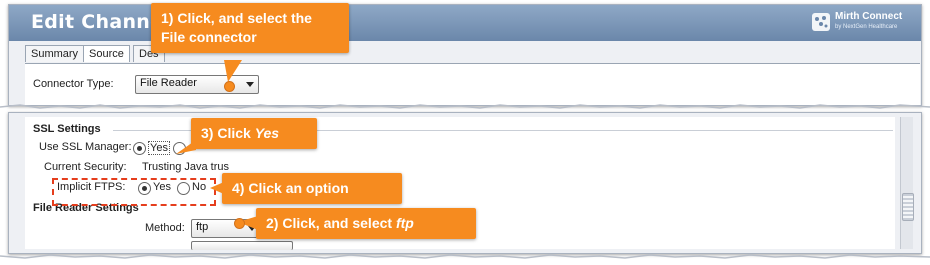  Describe the element at coordinates (239, 223) in the screenshot. I see `callout-2-target-dot` at that location.